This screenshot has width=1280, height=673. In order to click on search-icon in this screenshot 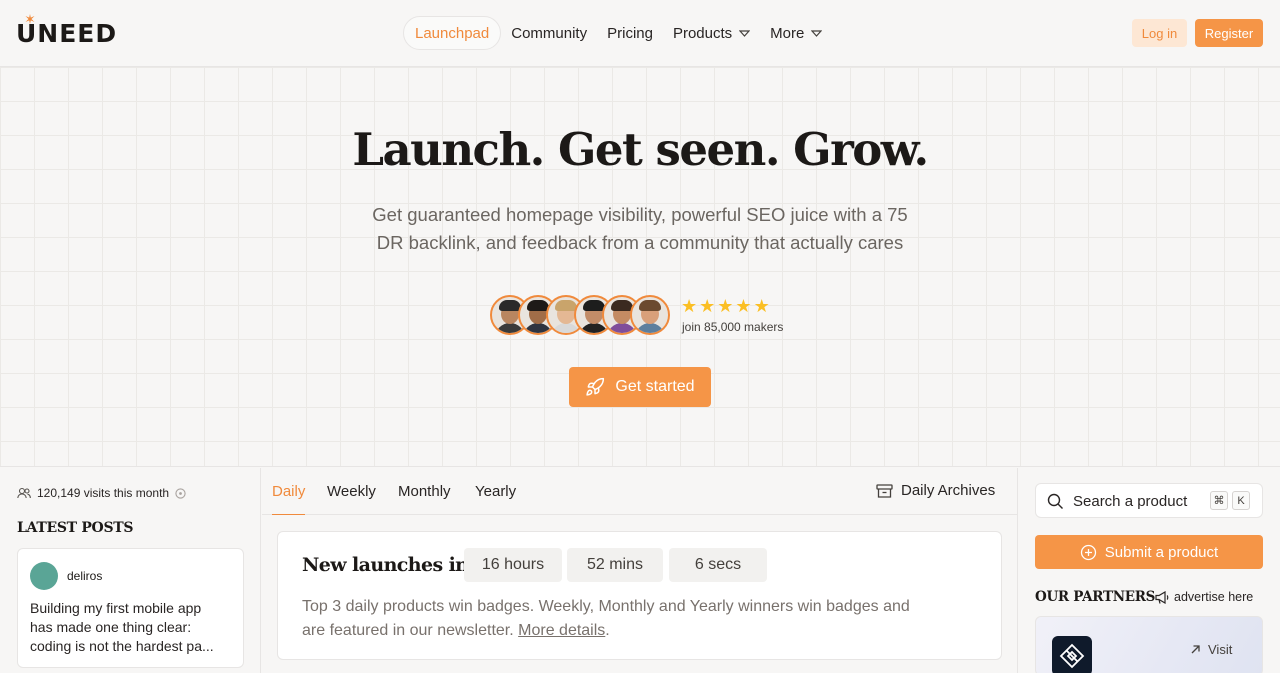, I will do `click(1055, 501)`.